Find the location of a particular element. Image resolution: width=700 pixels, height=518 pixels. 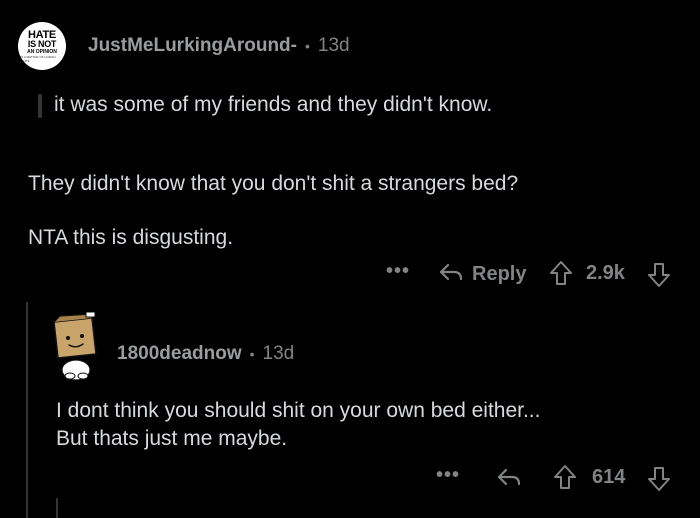

comment-username: 1800deadnow is located at coordinates (179, 354).